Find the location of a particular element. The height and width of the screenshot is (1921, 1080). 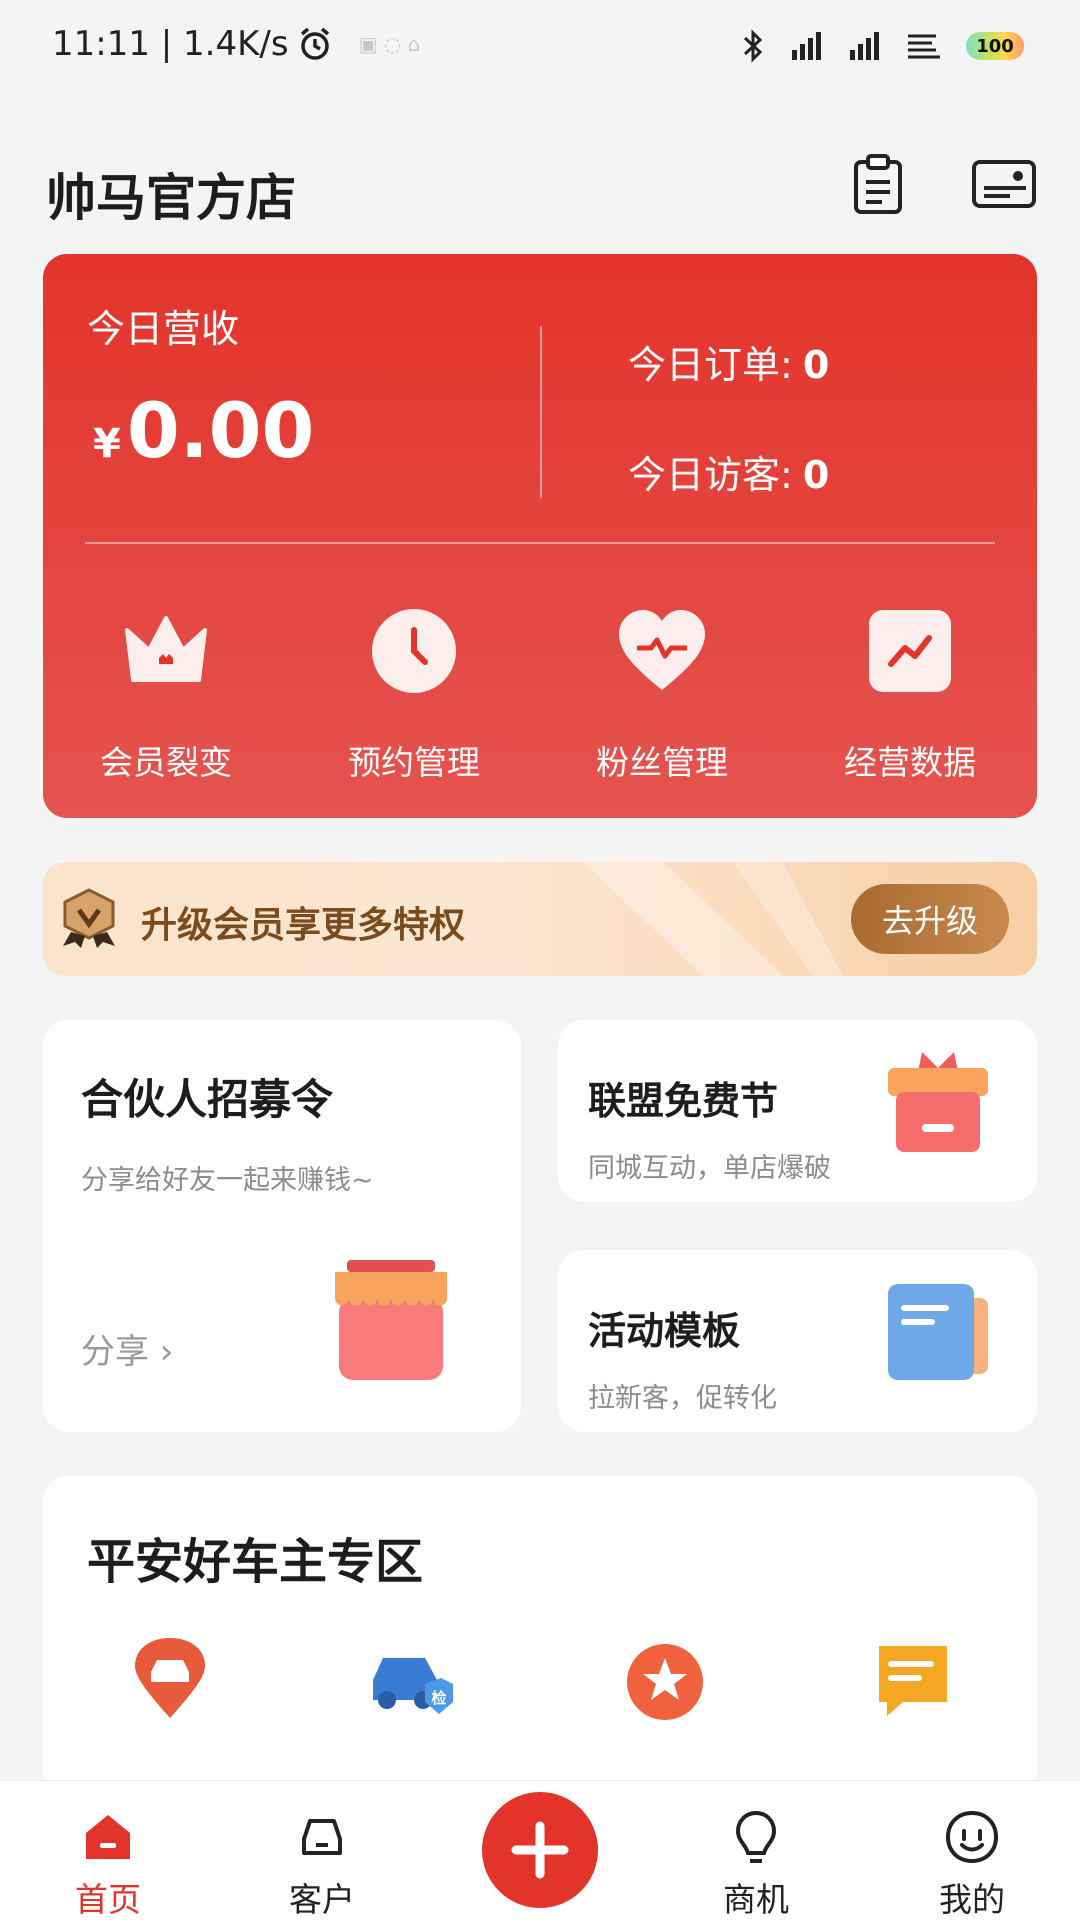

quick-action-booking: 预约管理 is located at coordinates (414, 694).